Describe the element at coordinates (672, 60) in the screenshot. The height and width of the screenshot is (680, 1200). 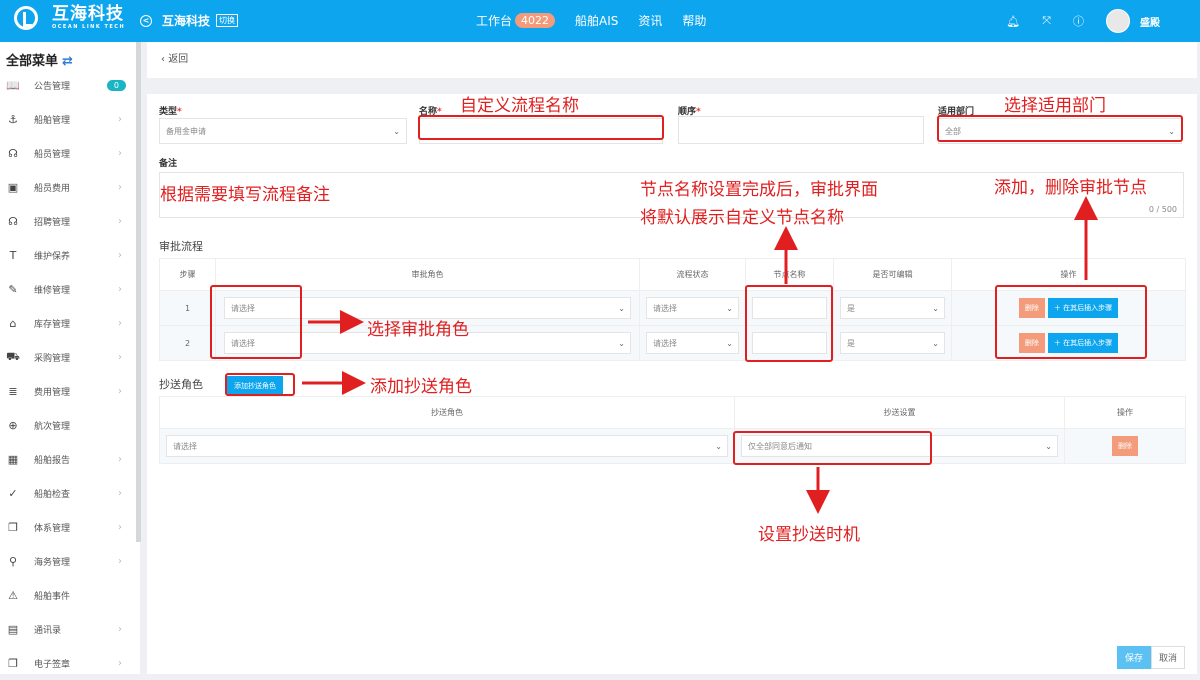
I see `back-bar: ‹ 返回` at that location.